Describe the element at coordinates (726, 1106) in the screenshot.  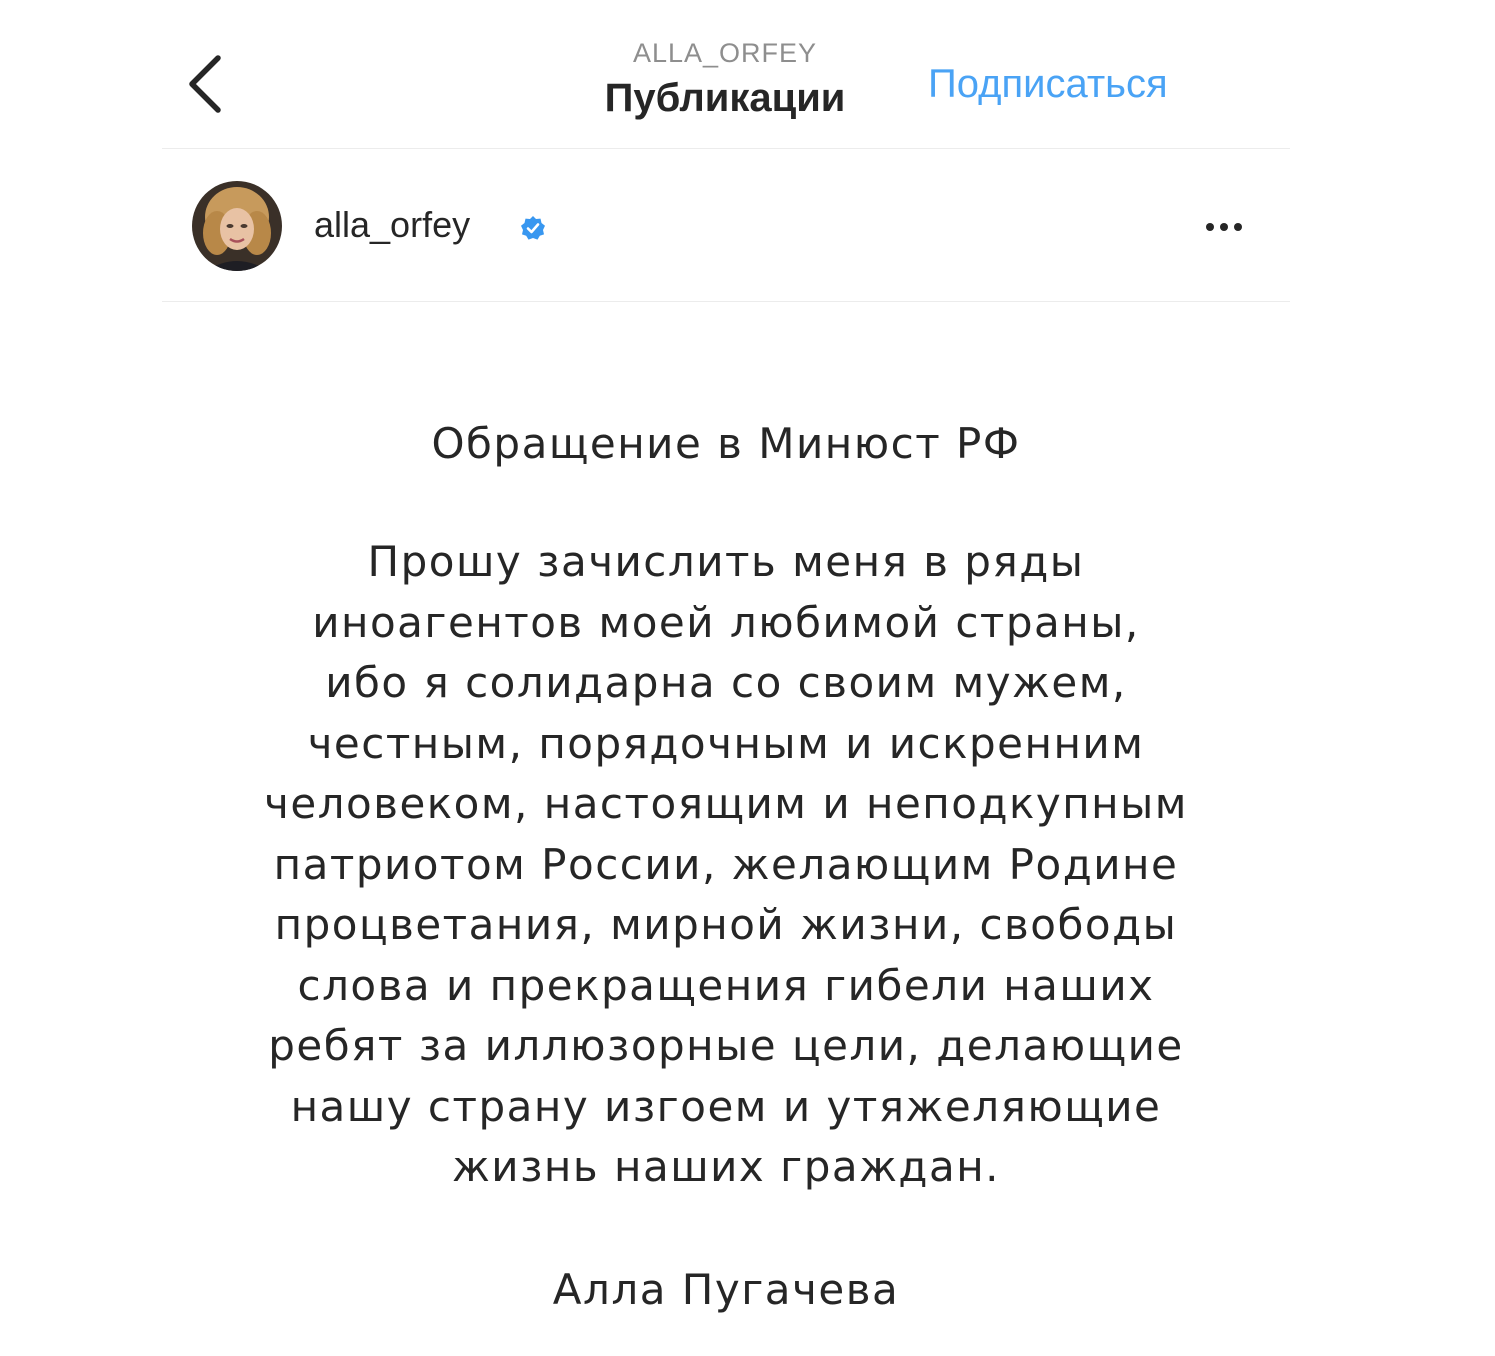
I see `post-line: нашу страну изгоем и утяжеляющие` at that location.